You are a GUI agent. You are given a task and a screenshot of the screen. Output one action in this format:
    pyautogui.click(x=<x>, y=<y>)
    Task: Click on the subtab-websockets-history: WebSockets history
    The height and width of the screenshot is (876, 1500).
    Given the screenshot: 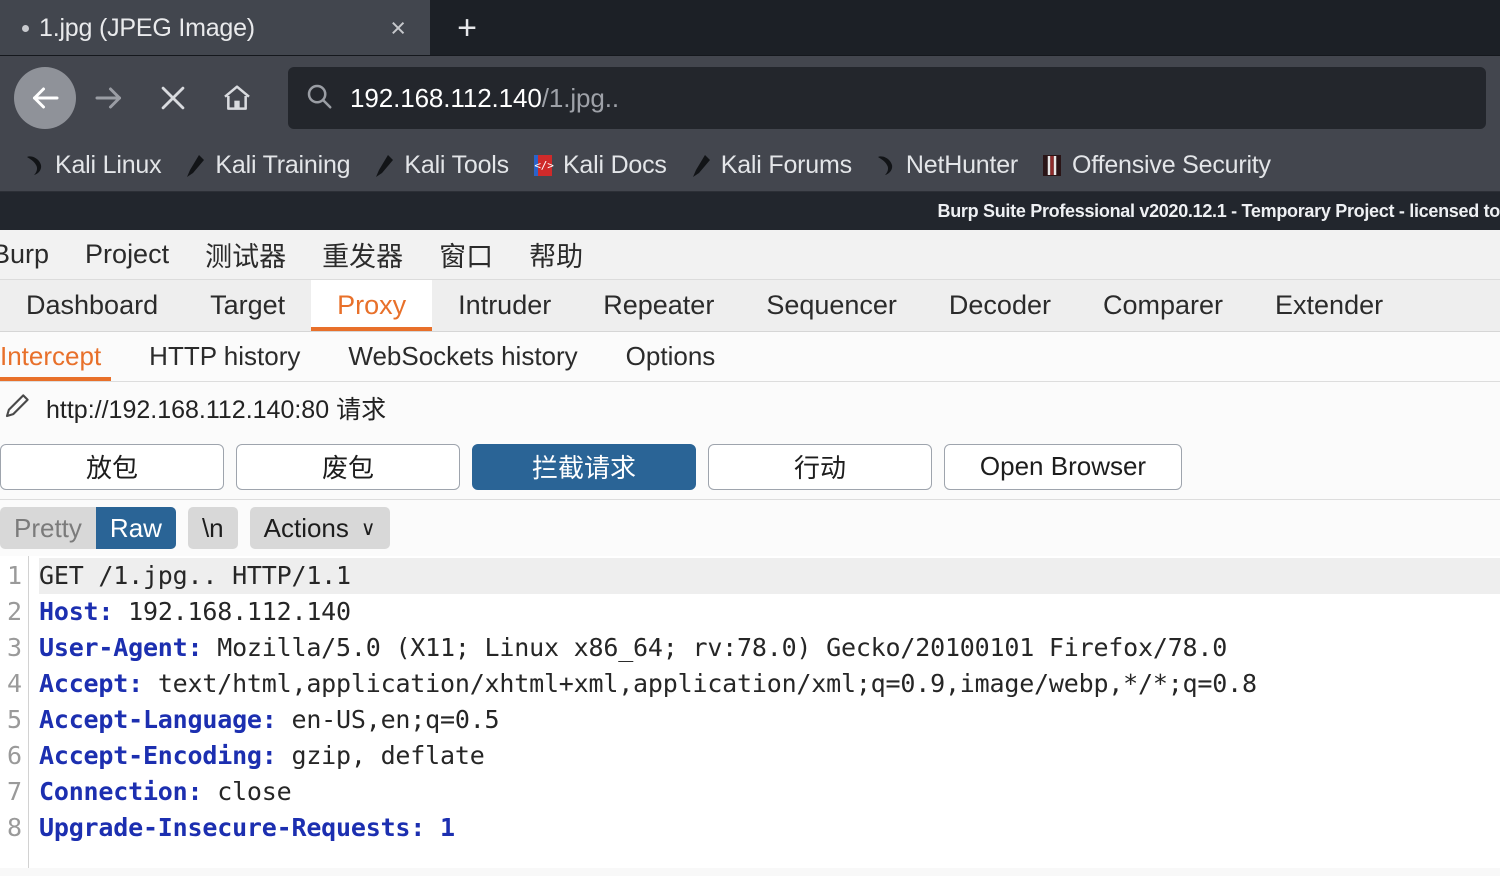 What is the action you would take?
    pyautogui.click(x=462, y=356)
    